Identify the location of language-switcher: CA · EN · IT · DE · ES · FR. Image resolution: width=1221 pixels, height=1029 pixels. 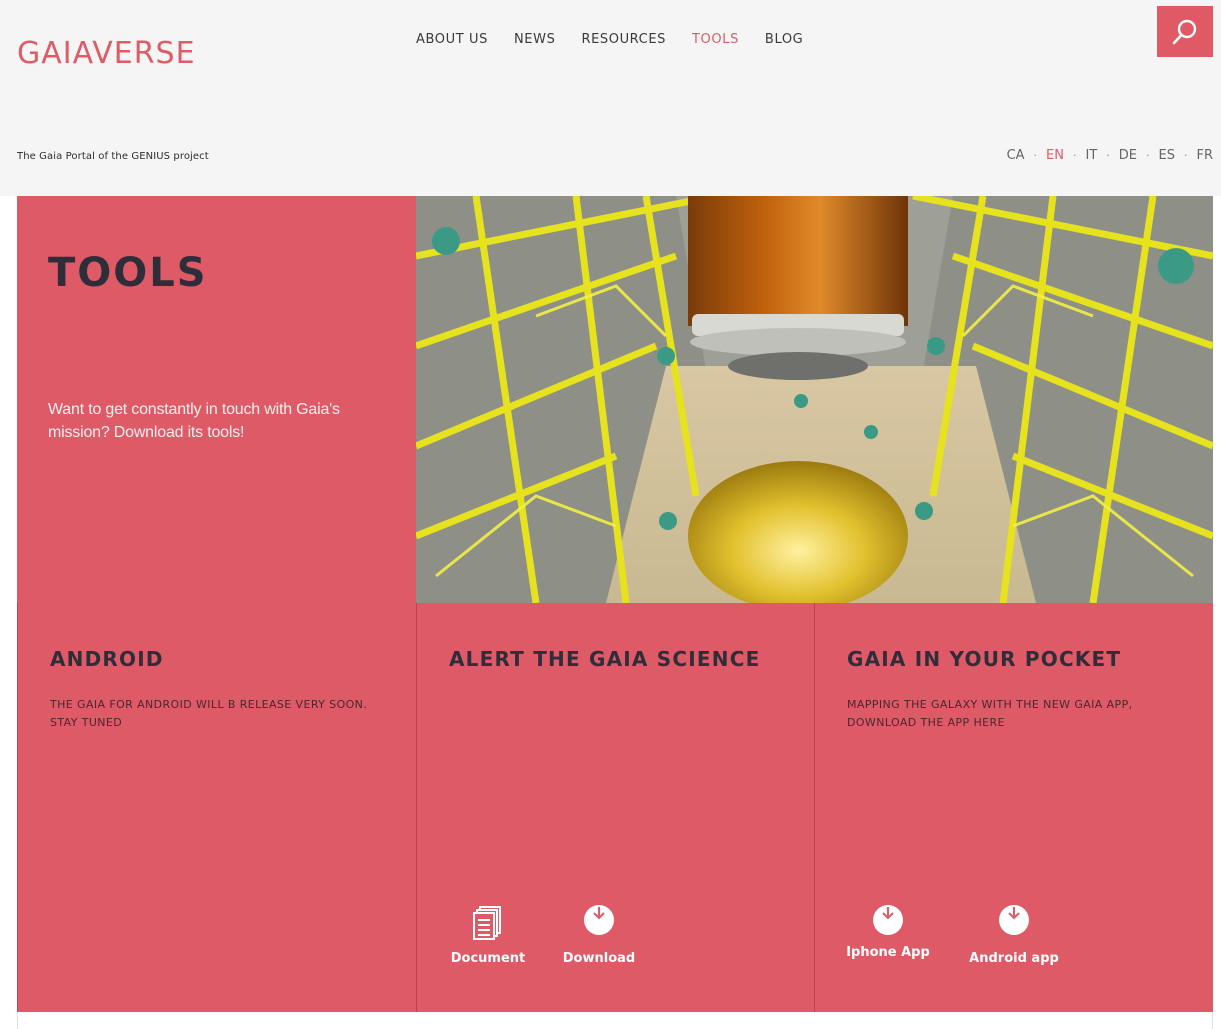
(1110, 155).